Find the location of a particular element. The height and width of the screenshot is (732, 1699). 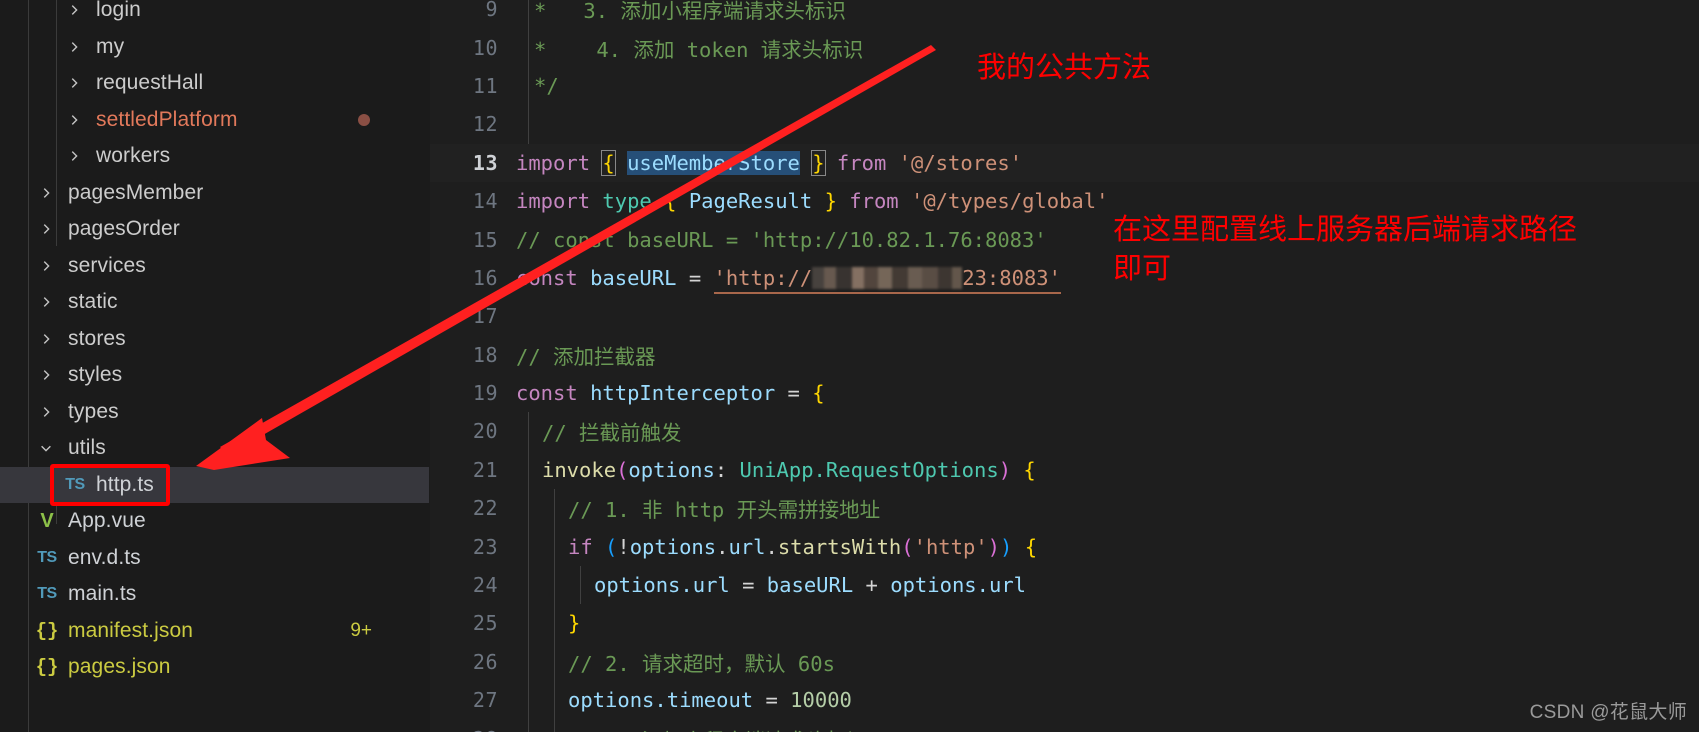

tree-item-pagesmember: pagesMember is located at coordinates (214, 193).